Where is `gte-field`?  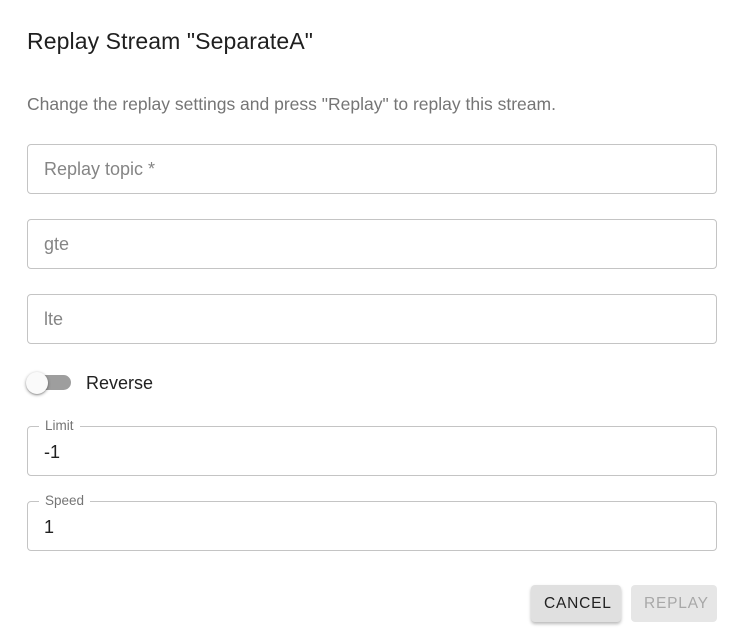 gte-field is located at coordinates (372, 244).